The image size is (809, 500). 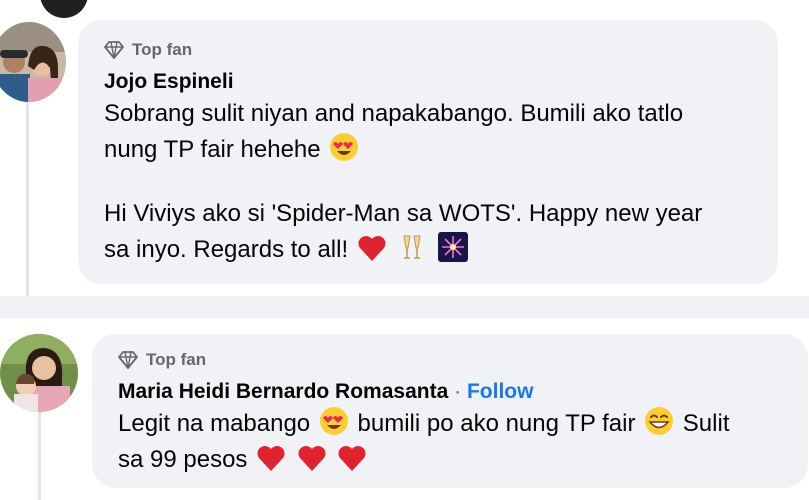 What do you see at coordinates (283, 391) in the screenshot?
I see `author-name-link: Maria Heidi Bernardo Romasanta` at bounding box center [283, 391].